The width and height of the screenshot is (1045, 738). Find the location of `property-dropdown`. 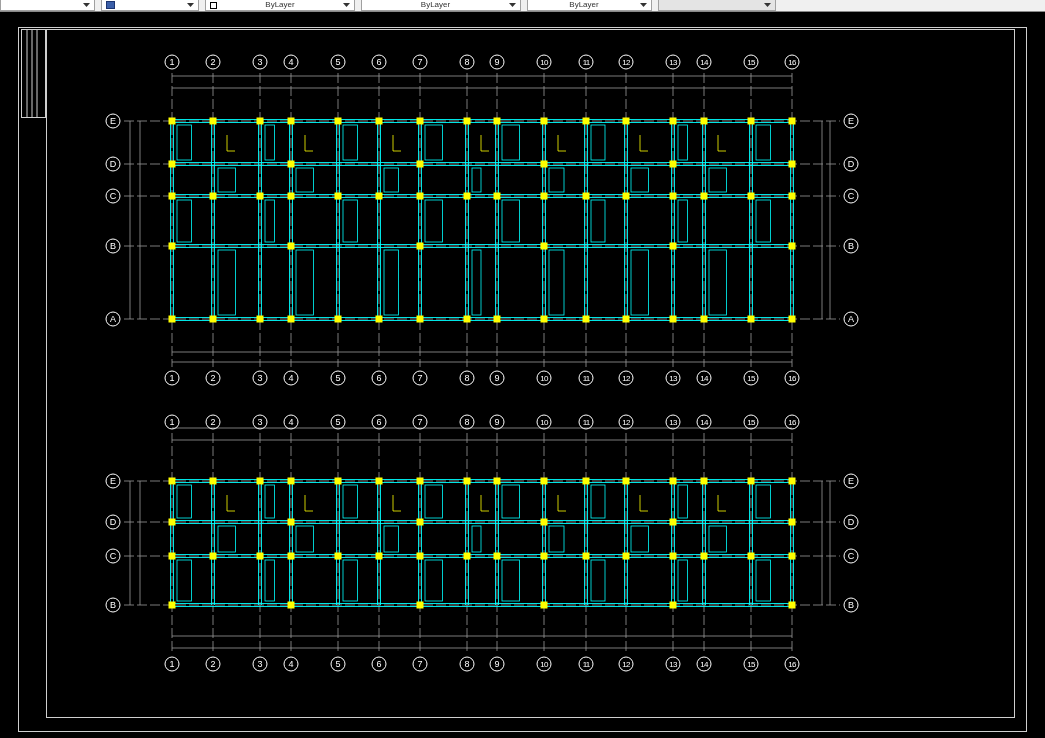

property-dropdown is located at coordinates (150, 5).